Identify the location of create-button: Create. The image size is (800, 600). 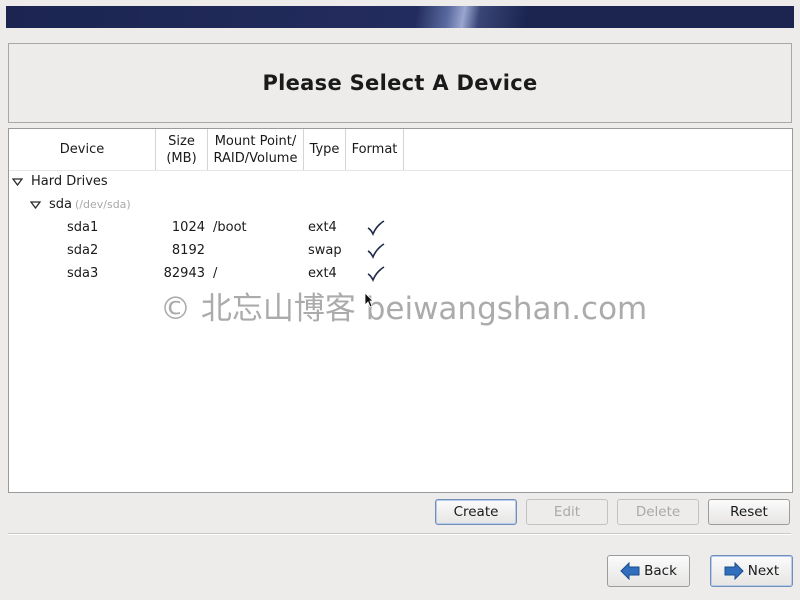
(476, 512).